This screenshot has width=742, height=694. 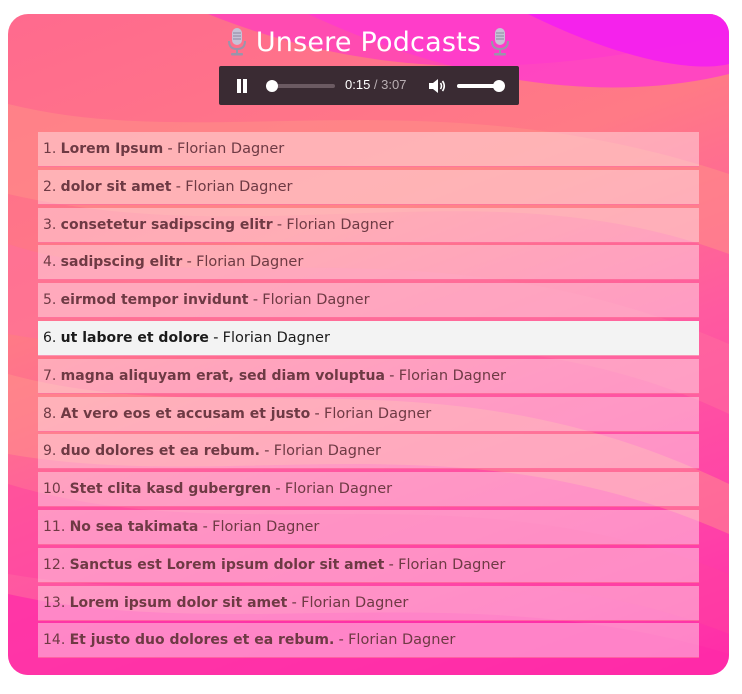 I want to click on item-number: 12., so click(x=54, y=564).